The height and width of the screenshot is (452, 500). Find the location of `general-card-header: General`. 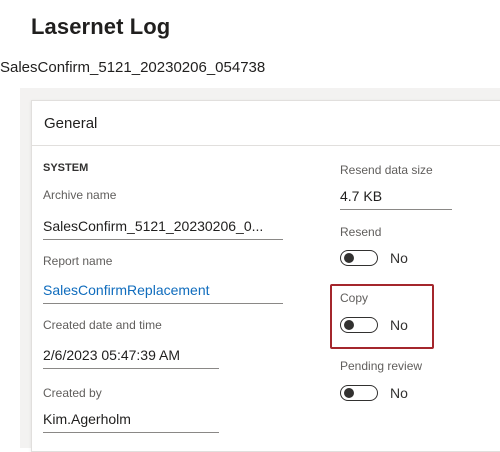

general-card-header: General is located at coordinates (266, 123).